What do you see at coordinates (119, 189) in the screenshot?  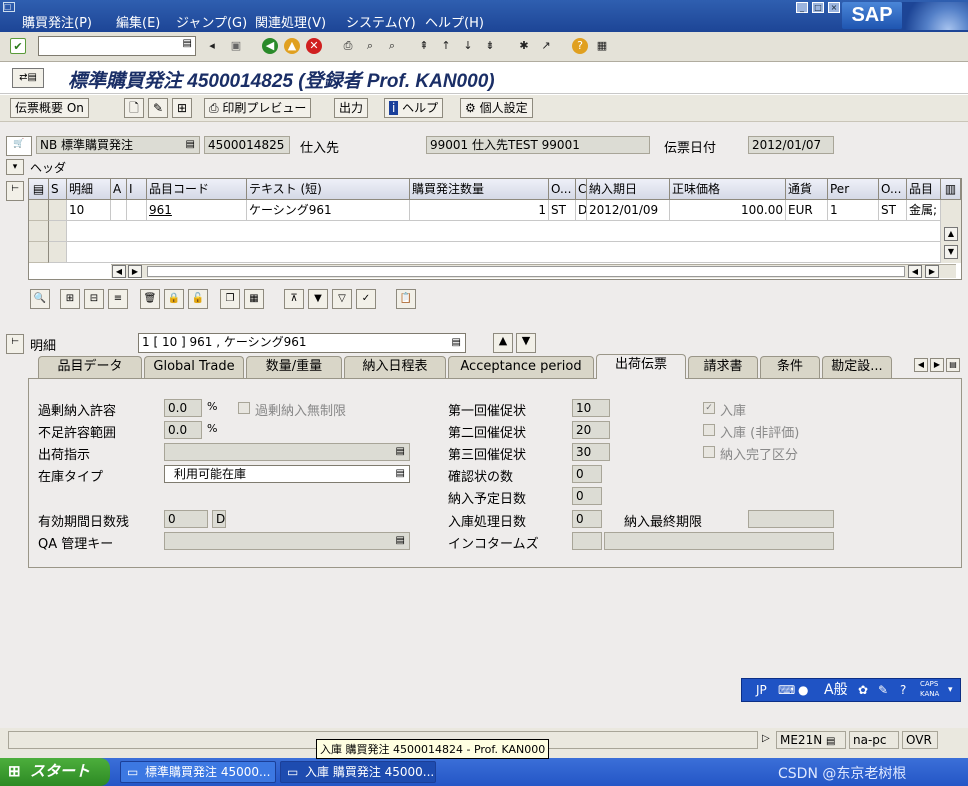 I see `column-header: A` at bounding box center [119, 189].